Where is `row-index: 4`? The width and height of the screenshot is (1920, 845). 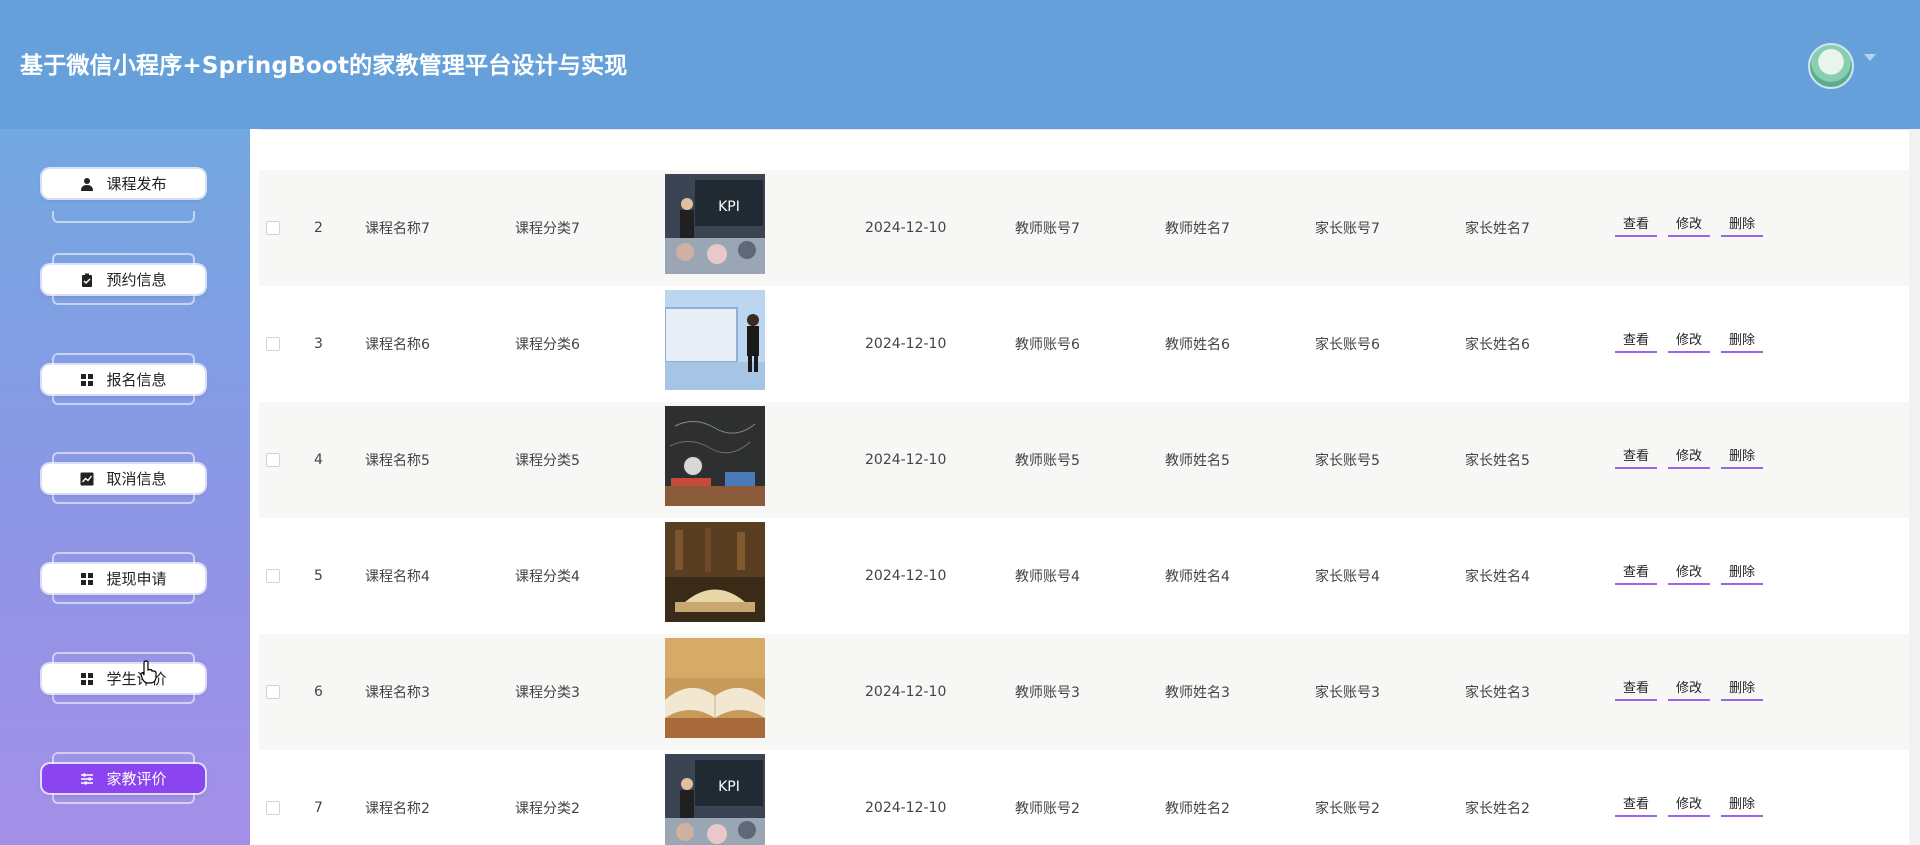
row-index: 4 is located at coordinates (318, 460).